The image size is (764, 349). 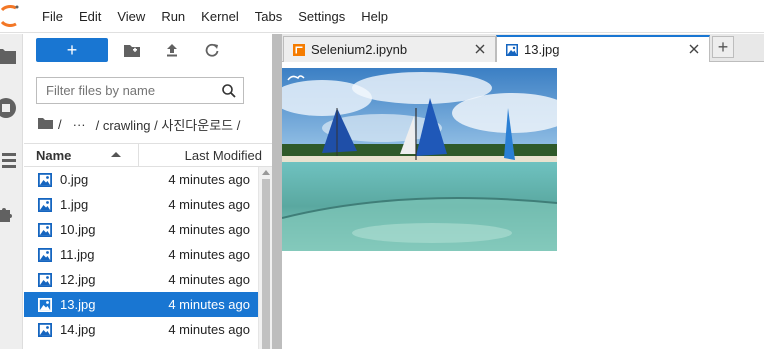 What do you see at coordinates (603, 48) in the screenshot?
I see `tab-image: 13.jpg` at bounding box center [603, 48].